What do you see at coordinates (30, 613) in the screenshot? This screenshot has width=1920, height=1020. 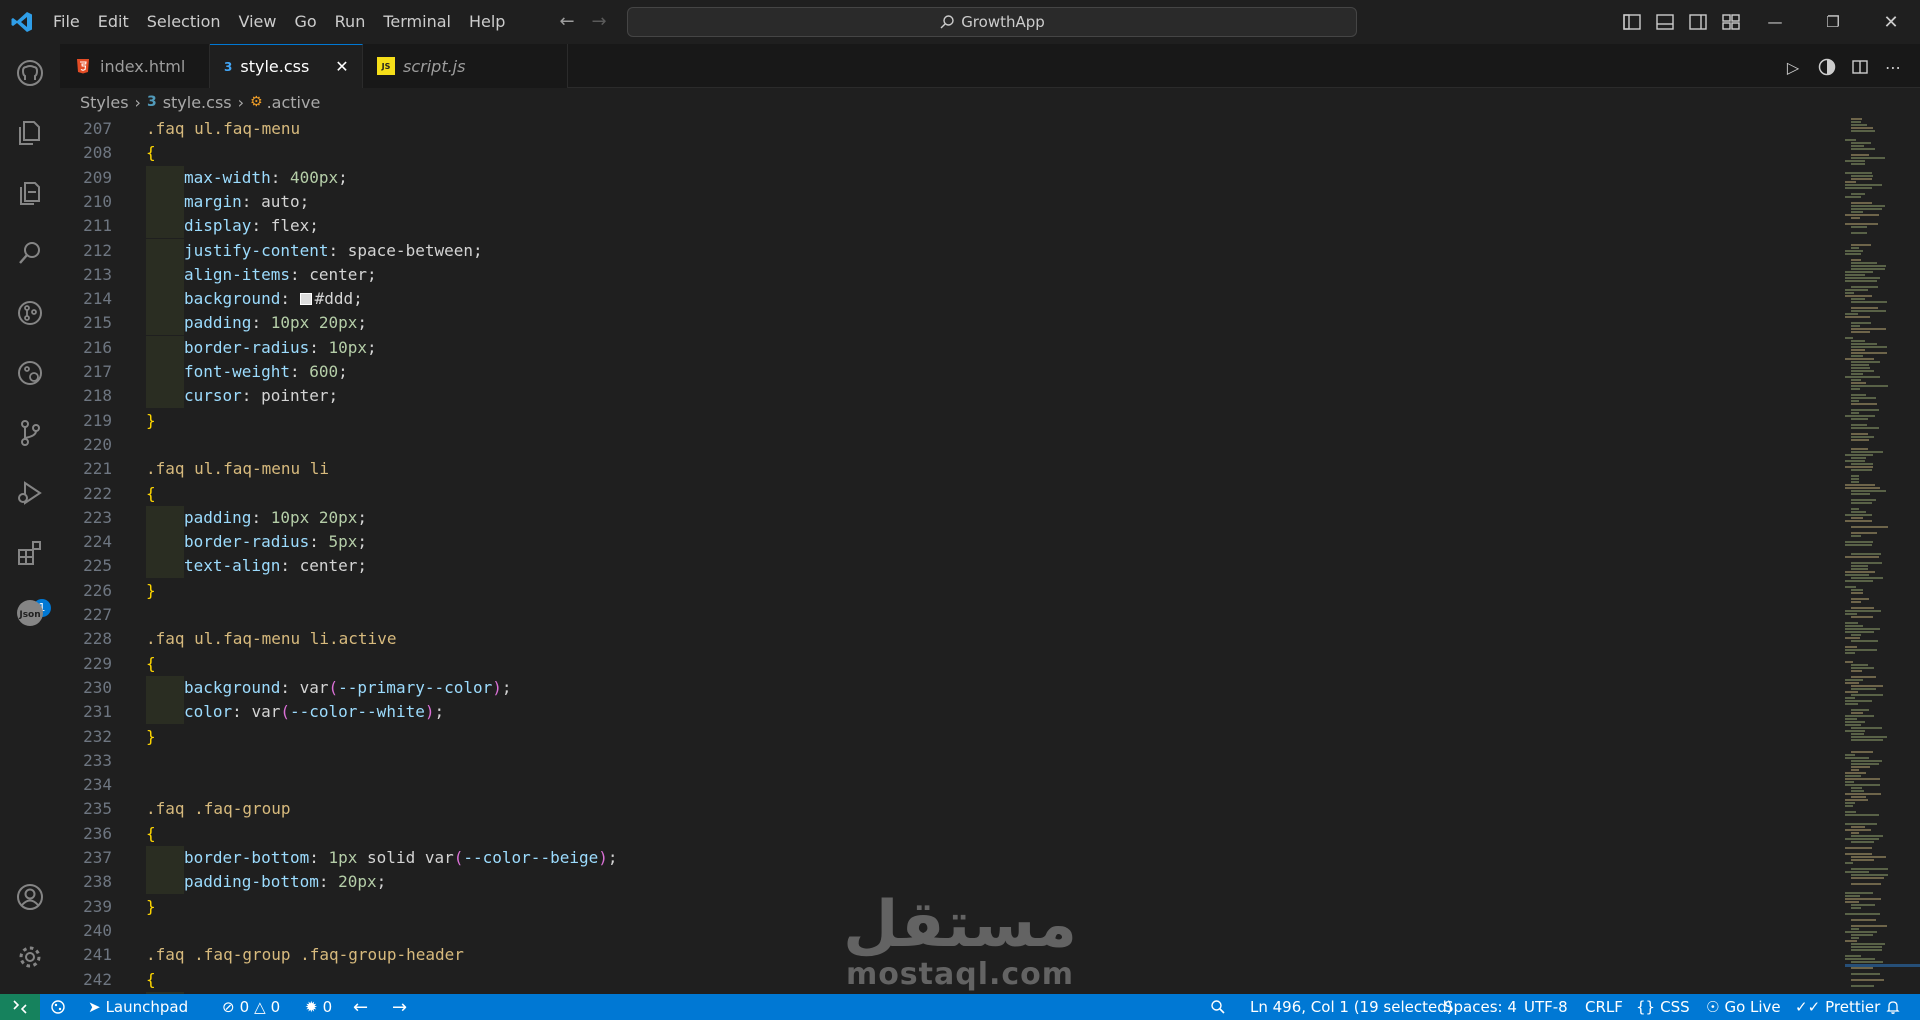 I see `json-icon: Json` at bounding box center [30, 613].